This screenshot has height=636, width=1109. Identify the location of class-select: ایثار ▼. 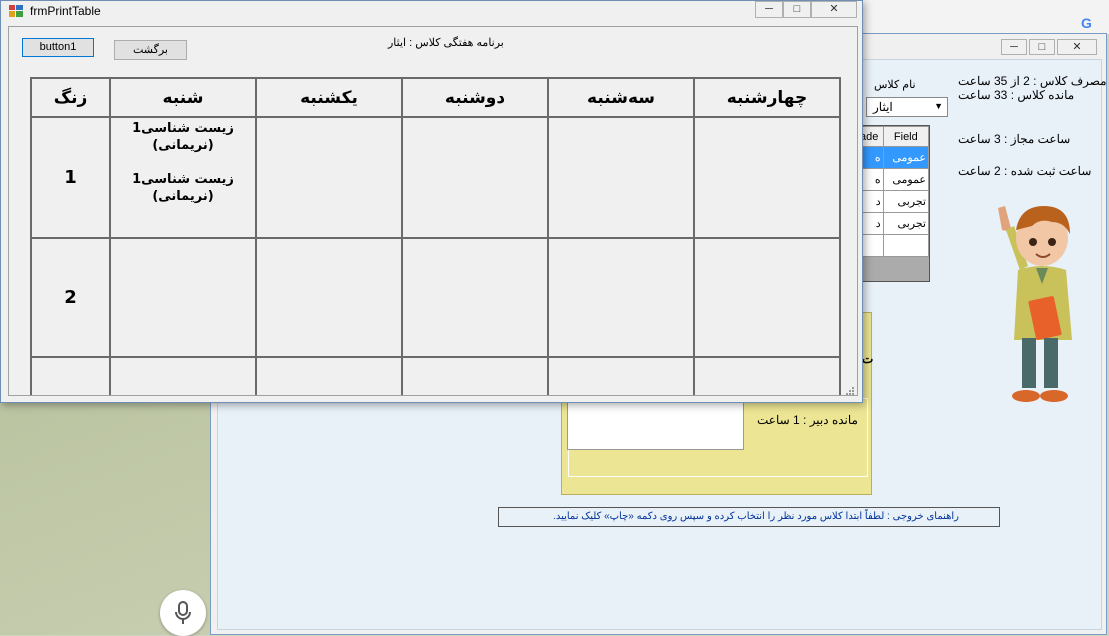
(907, 107).